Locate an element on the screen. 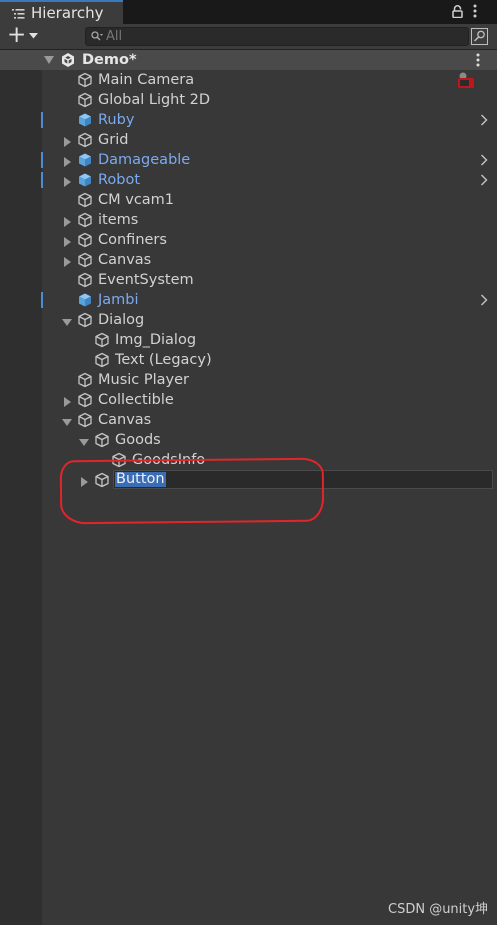 The width and height of the screenshot is (497, 925). tree-item: Main Camera is located at coordinates (248, 80).